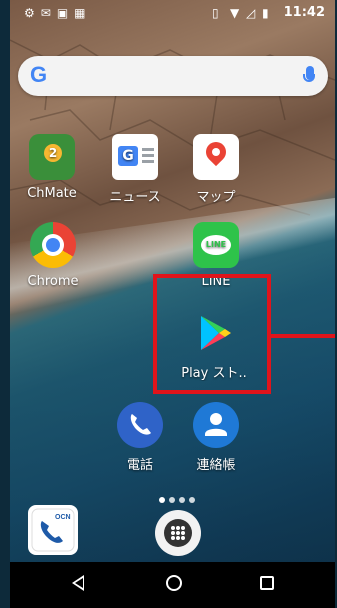 The image size is (337, 608). Describe the element at coordinates (172, 13) in the screenshot. I see `status-bar: ⚙✉▣▦ ▯ ▼ ◿ ▮ 11:42` at that location.